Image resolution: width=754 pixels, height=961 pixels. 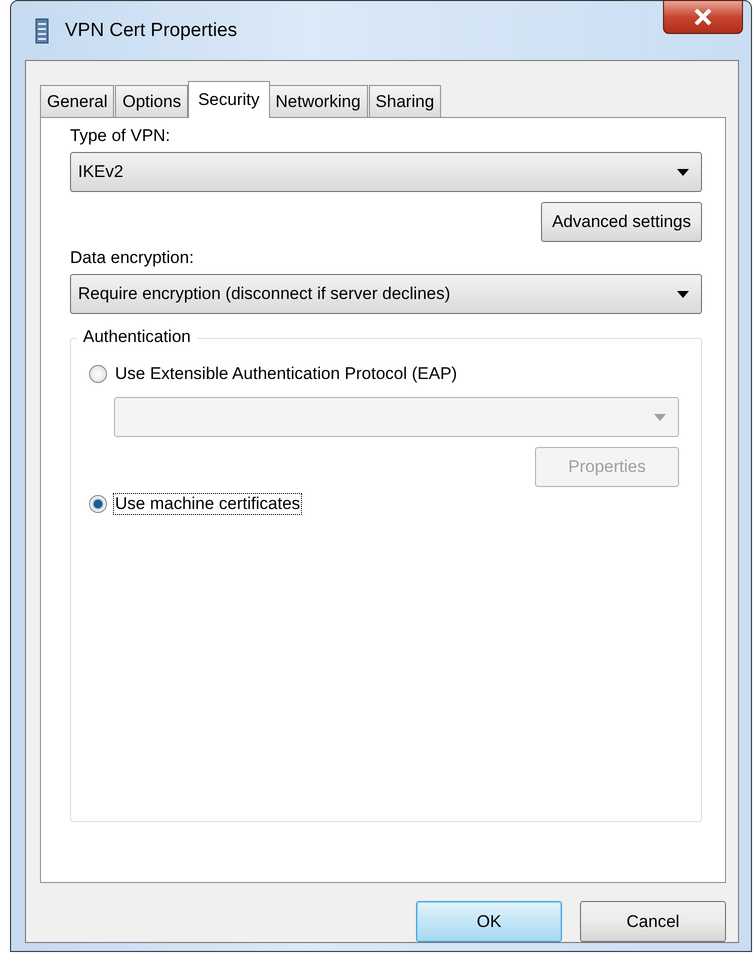 I want to click on radio-label: Use machine certificates, so click(x=207, y=504).